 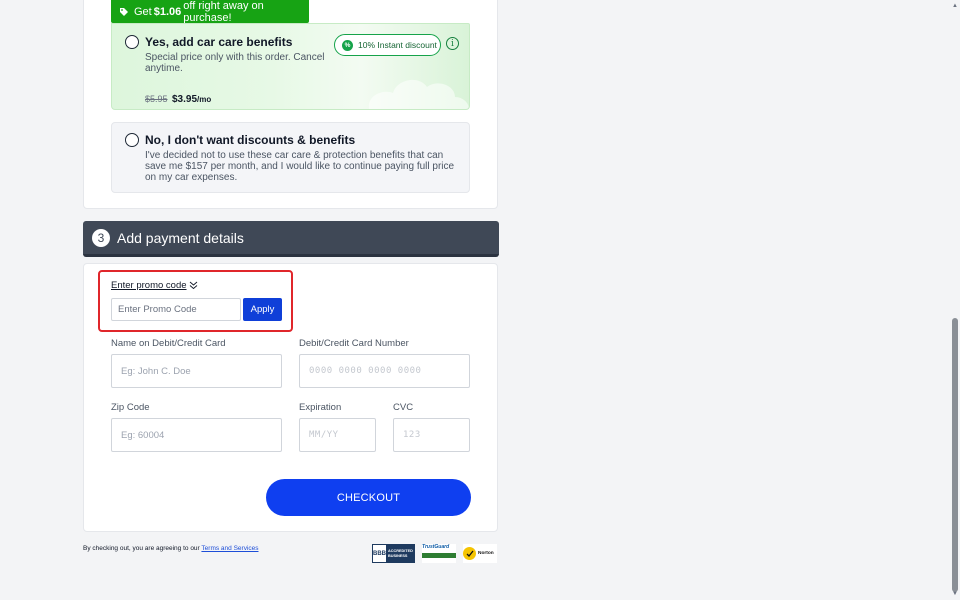 What do you see at coordinates (124, 12) in the screenshot?
I see `tag-icon` at bounding box center [124, 12].